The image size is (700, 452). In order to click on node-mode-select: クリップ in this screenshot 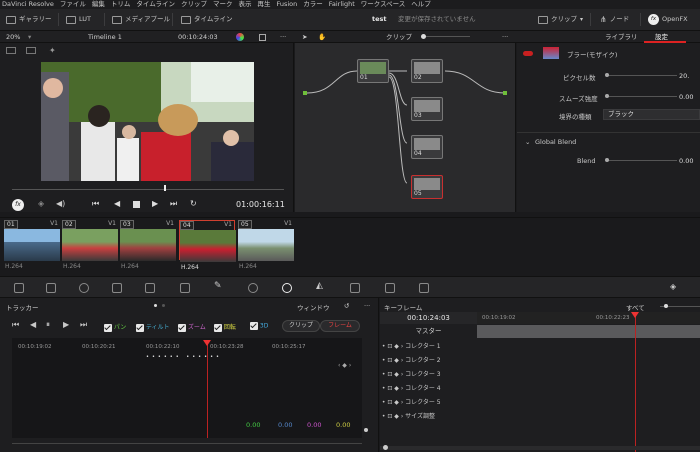, I will do `click(399, 37)`.